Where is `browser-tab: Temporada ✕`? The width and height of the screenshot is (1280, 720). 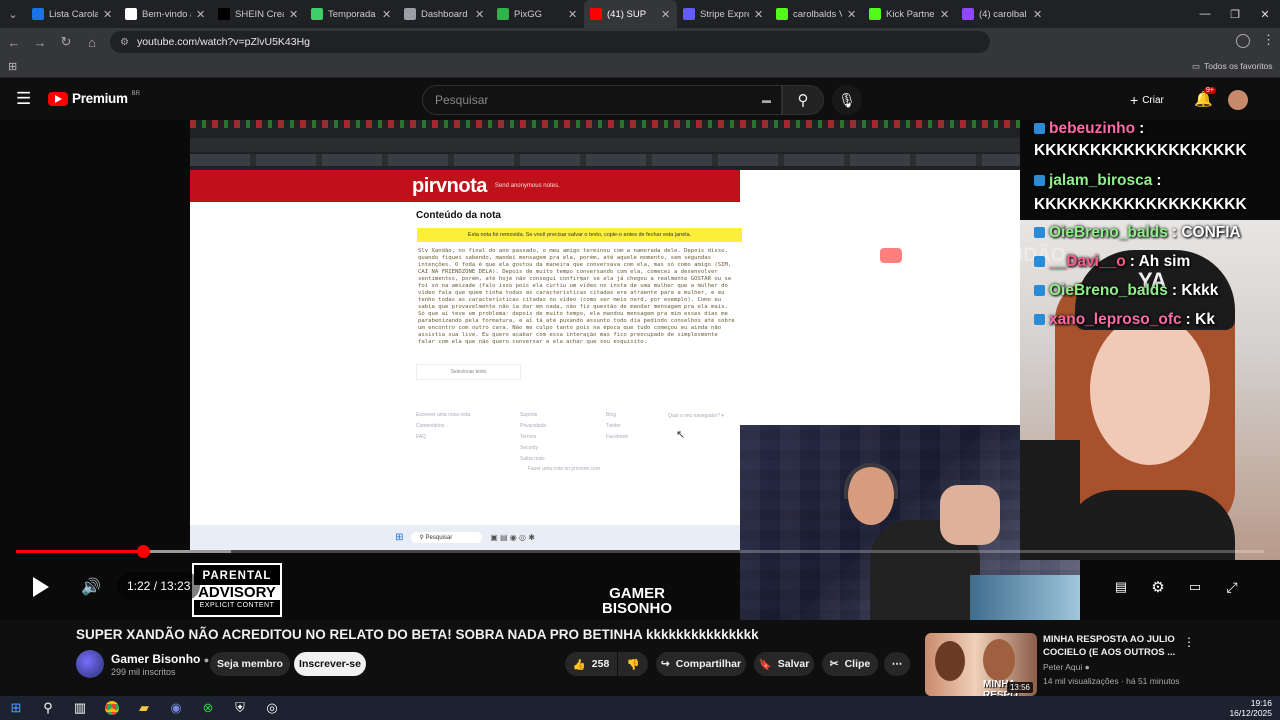
browser-tab: Temporada ✕ is located at coordinates (351, 14).